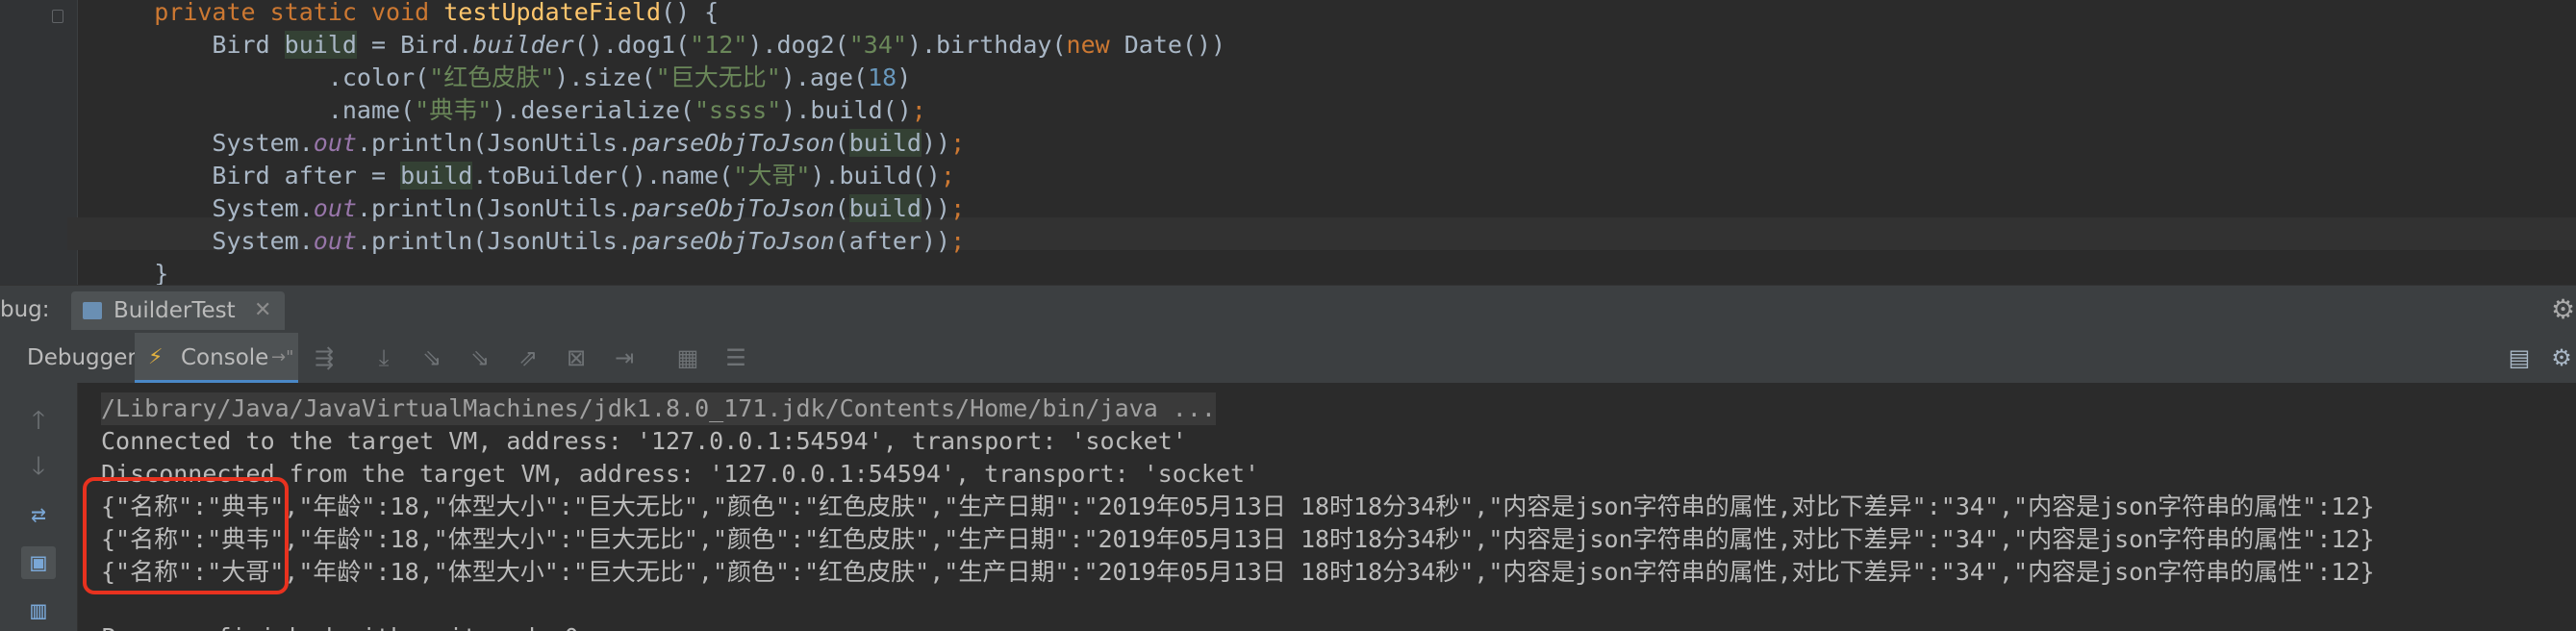  I want to click on tab-console-label: Console, so click(225, 357).